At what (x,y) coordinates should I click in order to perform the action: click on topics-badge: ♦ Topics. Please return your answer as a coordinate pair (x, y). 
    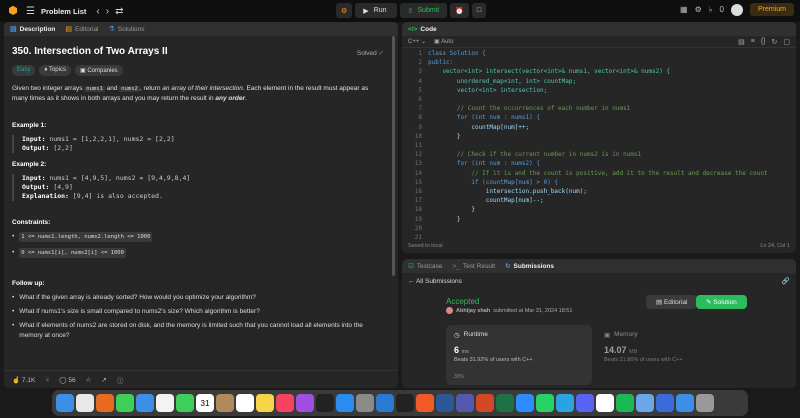
    Looking at the image, I should click on (55, 70).